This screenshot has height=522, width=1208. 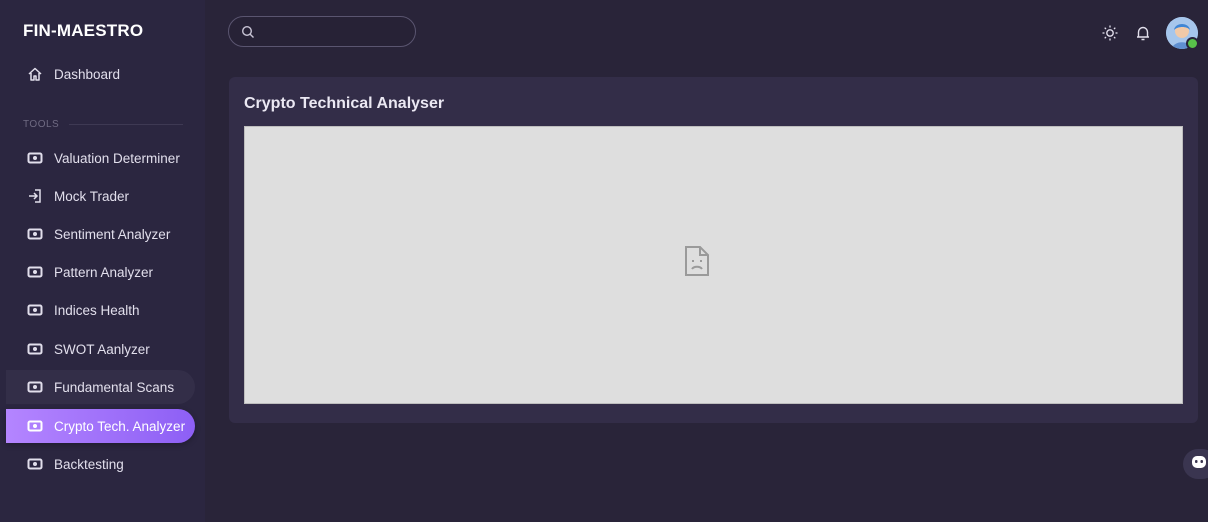 I want to click on sidebar-item-label: Dashboard, so click(x=87, y=74).